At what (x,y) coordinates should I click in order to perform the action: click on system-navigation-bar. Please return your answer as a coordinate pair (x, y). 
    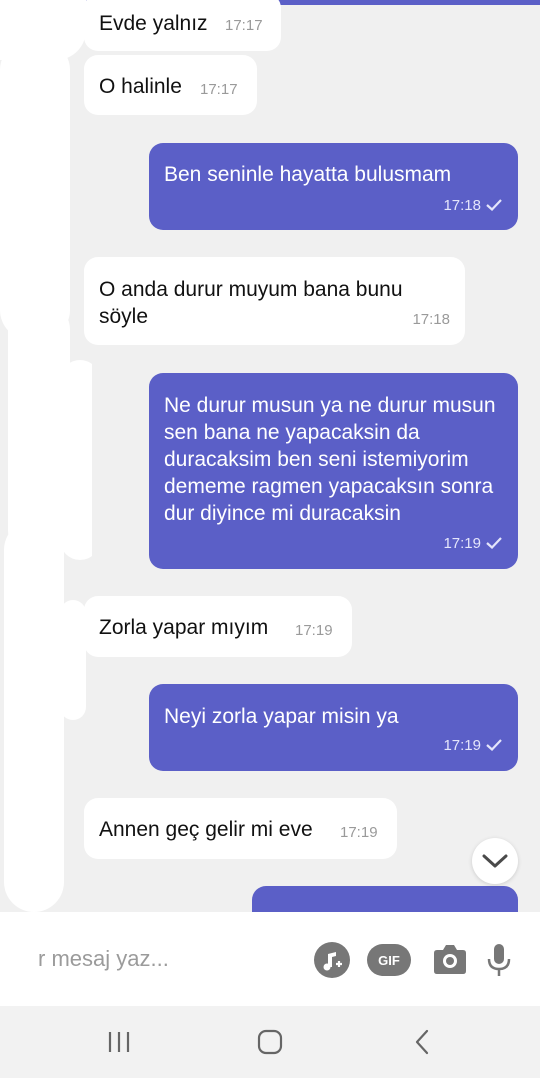
    Looking at the image, I should click on (270, 1042).